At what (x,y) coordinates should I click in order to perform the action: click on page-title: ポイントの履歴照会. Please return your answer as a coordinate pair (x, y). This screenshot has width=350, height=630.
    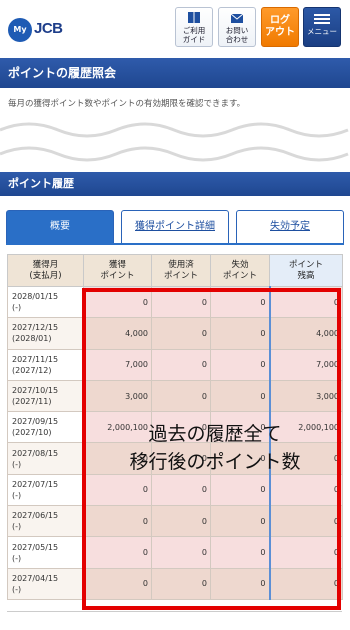
    Looking at the image, I should click on (175, 73).